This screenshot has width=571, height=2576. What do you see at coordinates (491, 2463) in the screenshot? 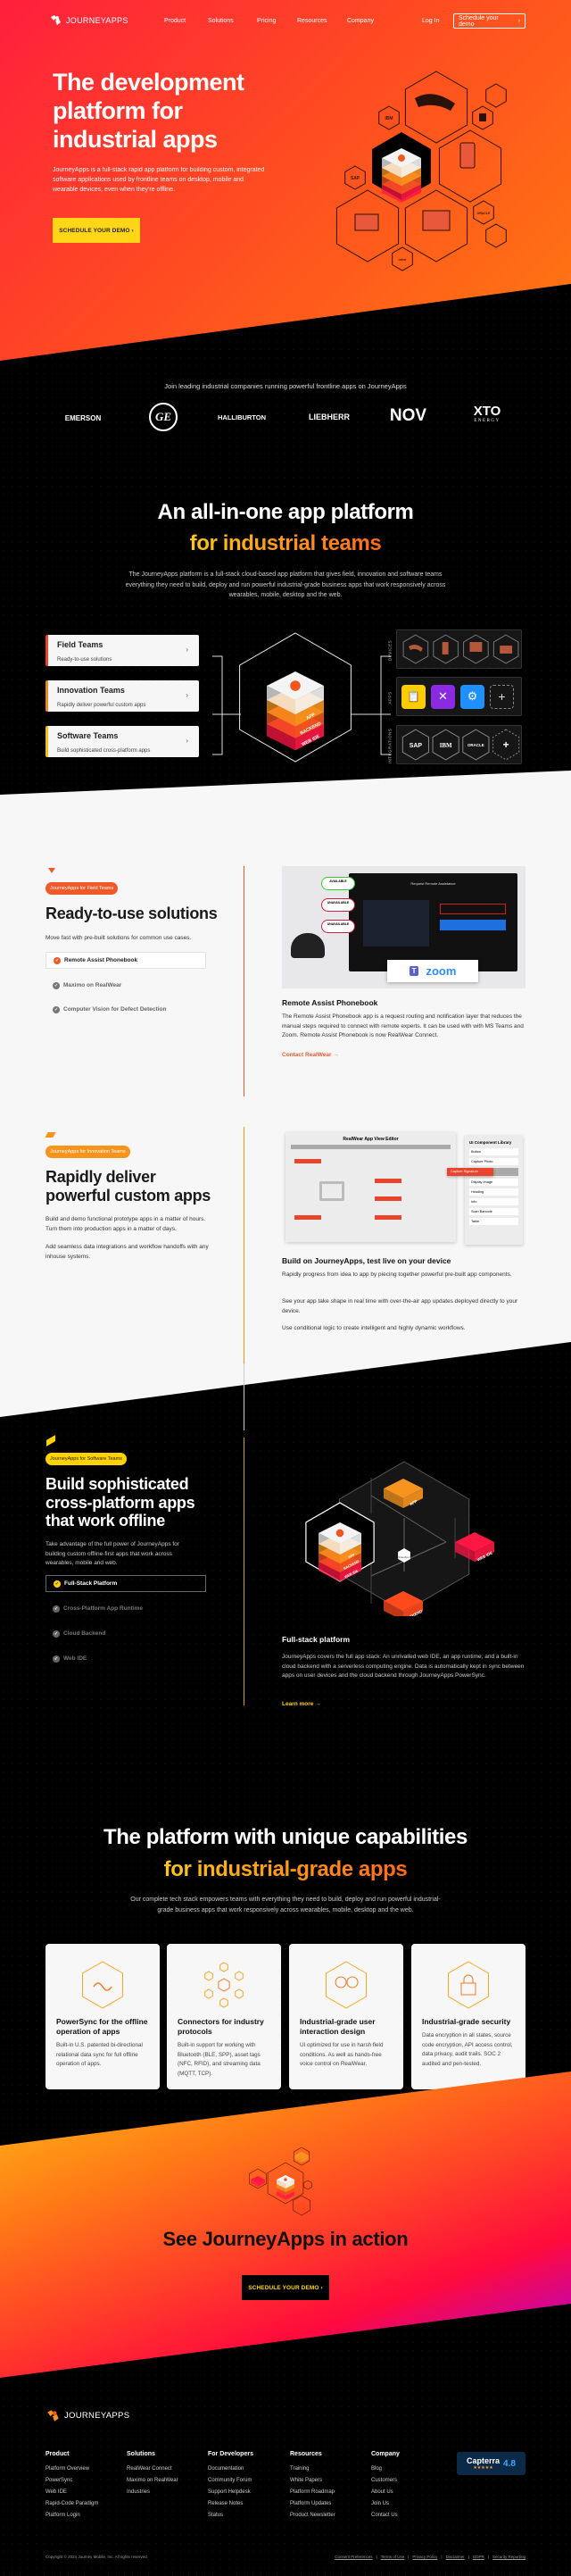
I see `capterra-badge: Capterra ★★★★★ 4.8` at bounding box center [491, 2463].